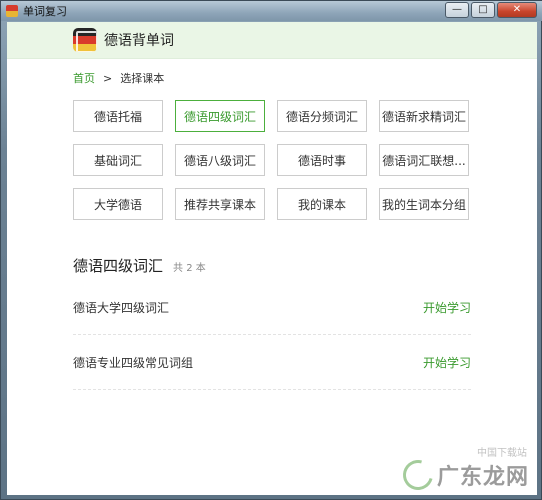 The width and height of the screenshot is (542, 500). Describe the element at coordinates (322, 160) in the screenshot. I see `textbook-tile: 德语时事` at that location.